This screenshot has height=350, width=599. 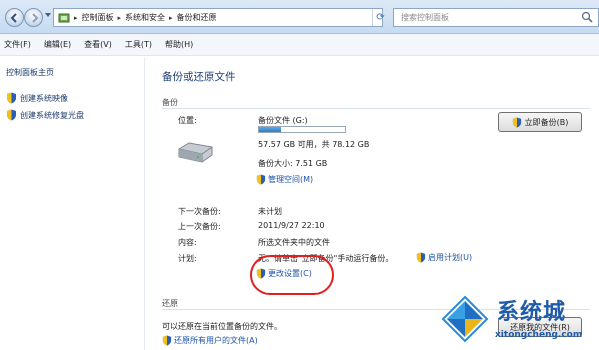 I want to click on search-input: 搜索控制面板, so click(x=496, y=17).